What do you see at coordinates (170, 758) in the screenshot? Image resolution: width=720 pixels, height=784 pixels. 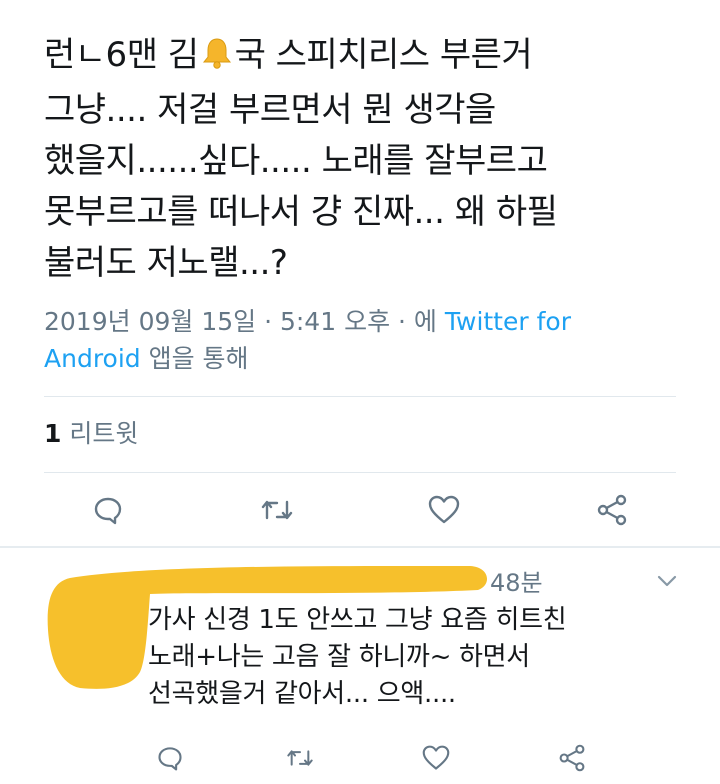 I see `reply-icon` at bounding box center [170, 758].